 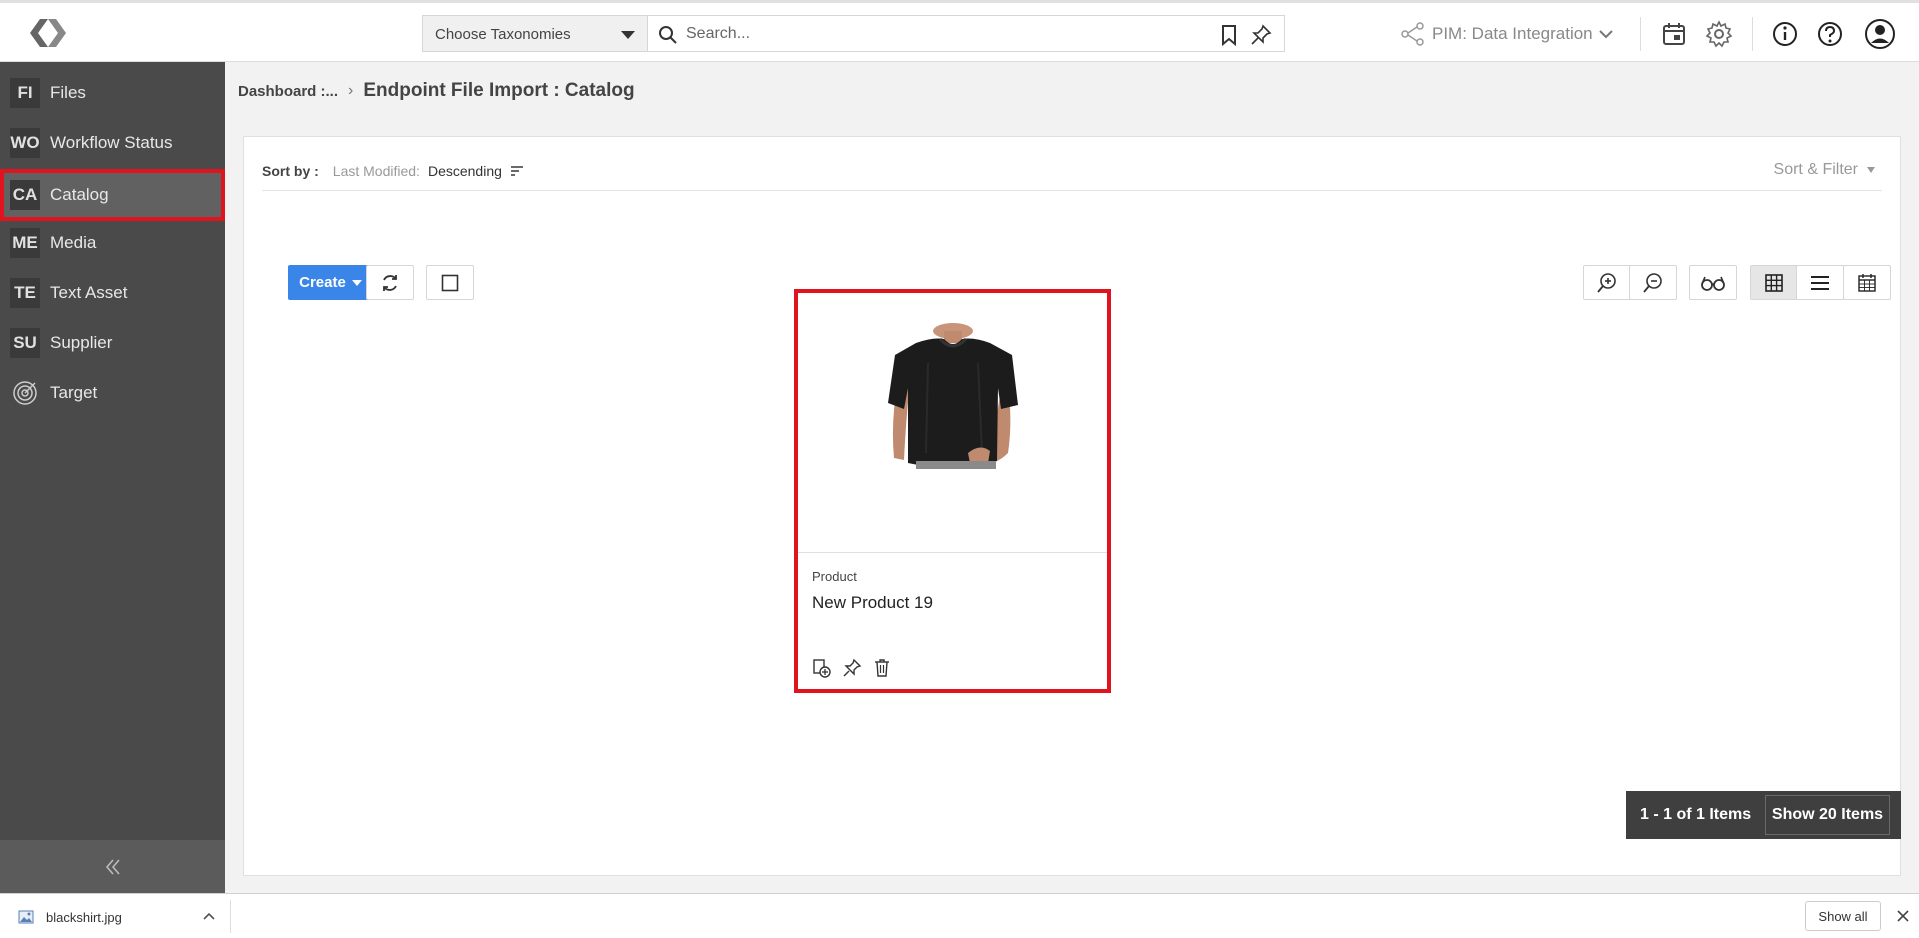 What do you see at coordinates (25, 93) in the screenshot?
I see `sidebar-item-abbr: FI` at bounding box center [25, 93].